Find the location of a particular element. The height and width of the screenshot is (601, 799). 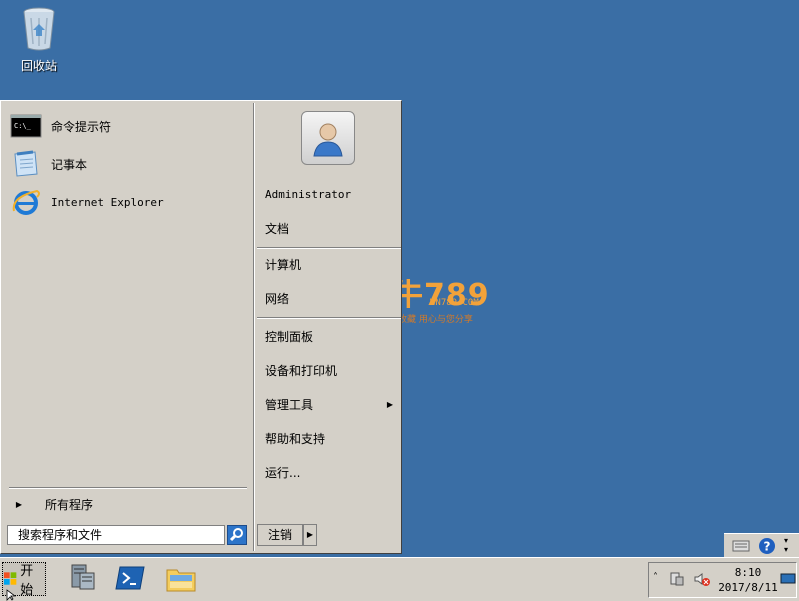

language-bar: ? ▾ ▾ is located at coordinates (761, 545).